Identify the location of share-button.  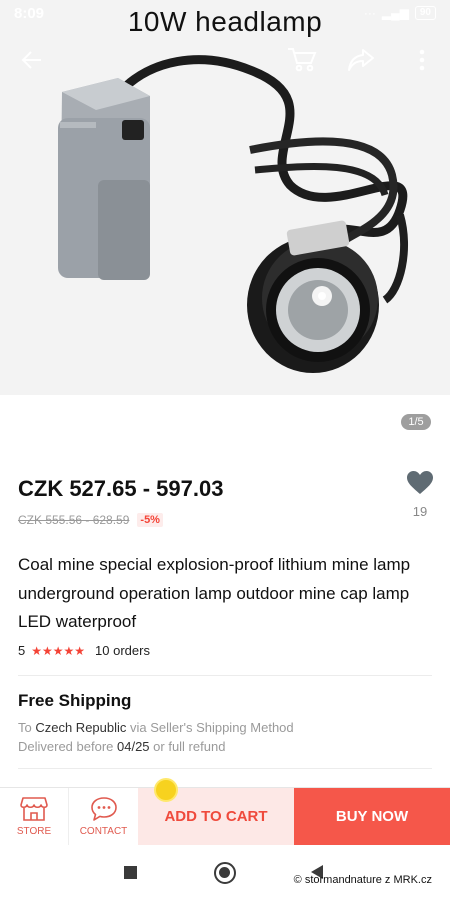
(361, 60).